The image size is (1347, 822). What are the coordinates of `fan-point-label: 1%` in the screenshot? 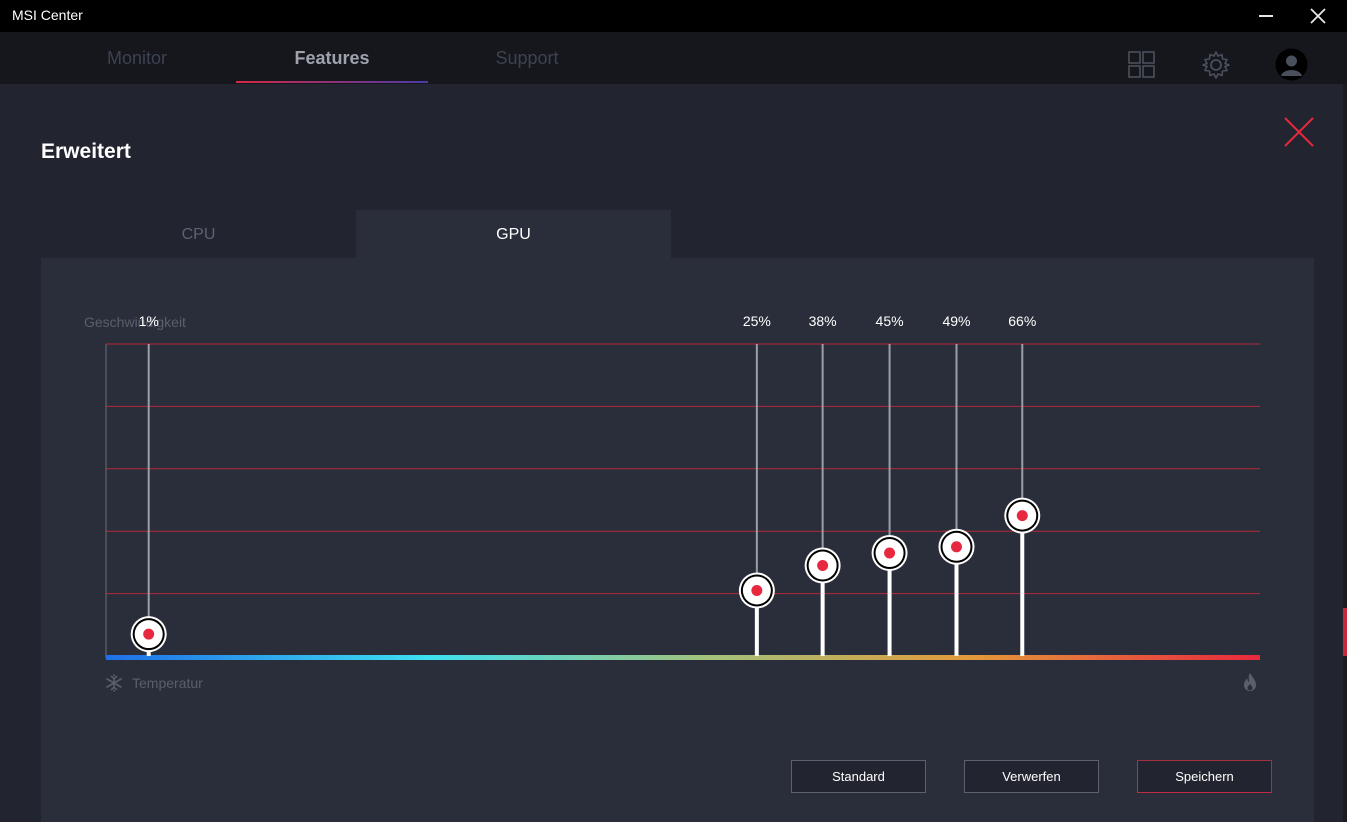 It's located at (149, 321).